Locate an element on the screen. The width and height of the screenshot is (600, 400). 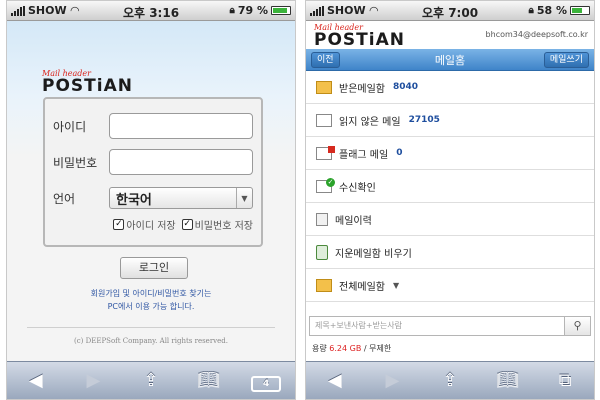
save-options: ✓ 아이디 저장 ✓ 비밀번호 저장 is located at coordinates (153, 224).